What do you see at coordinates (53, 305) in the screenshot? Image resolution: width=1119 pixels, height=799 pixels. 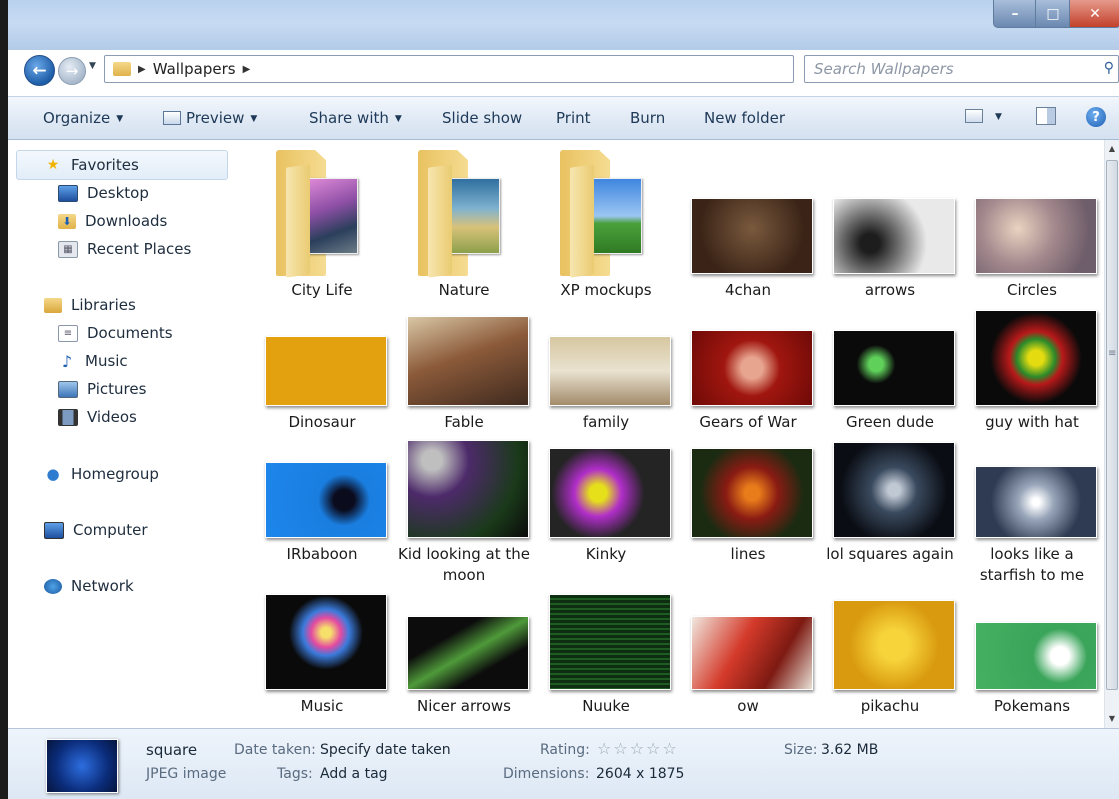 I see `libraries-icon` at bounding box center [53, 305].